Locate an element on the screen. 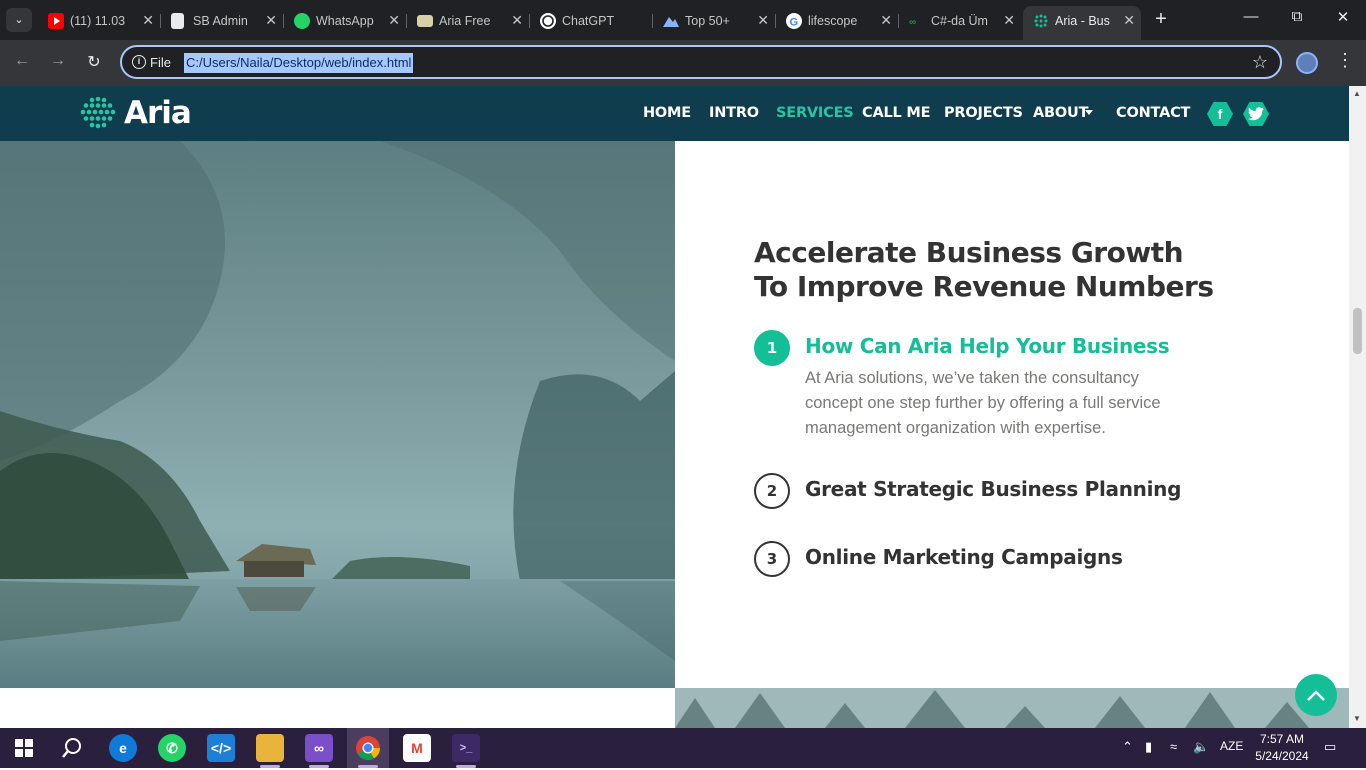 Image resolution: width=1366 pixels, height=770 pixels. template-icon is located at coordinates (425, 21).